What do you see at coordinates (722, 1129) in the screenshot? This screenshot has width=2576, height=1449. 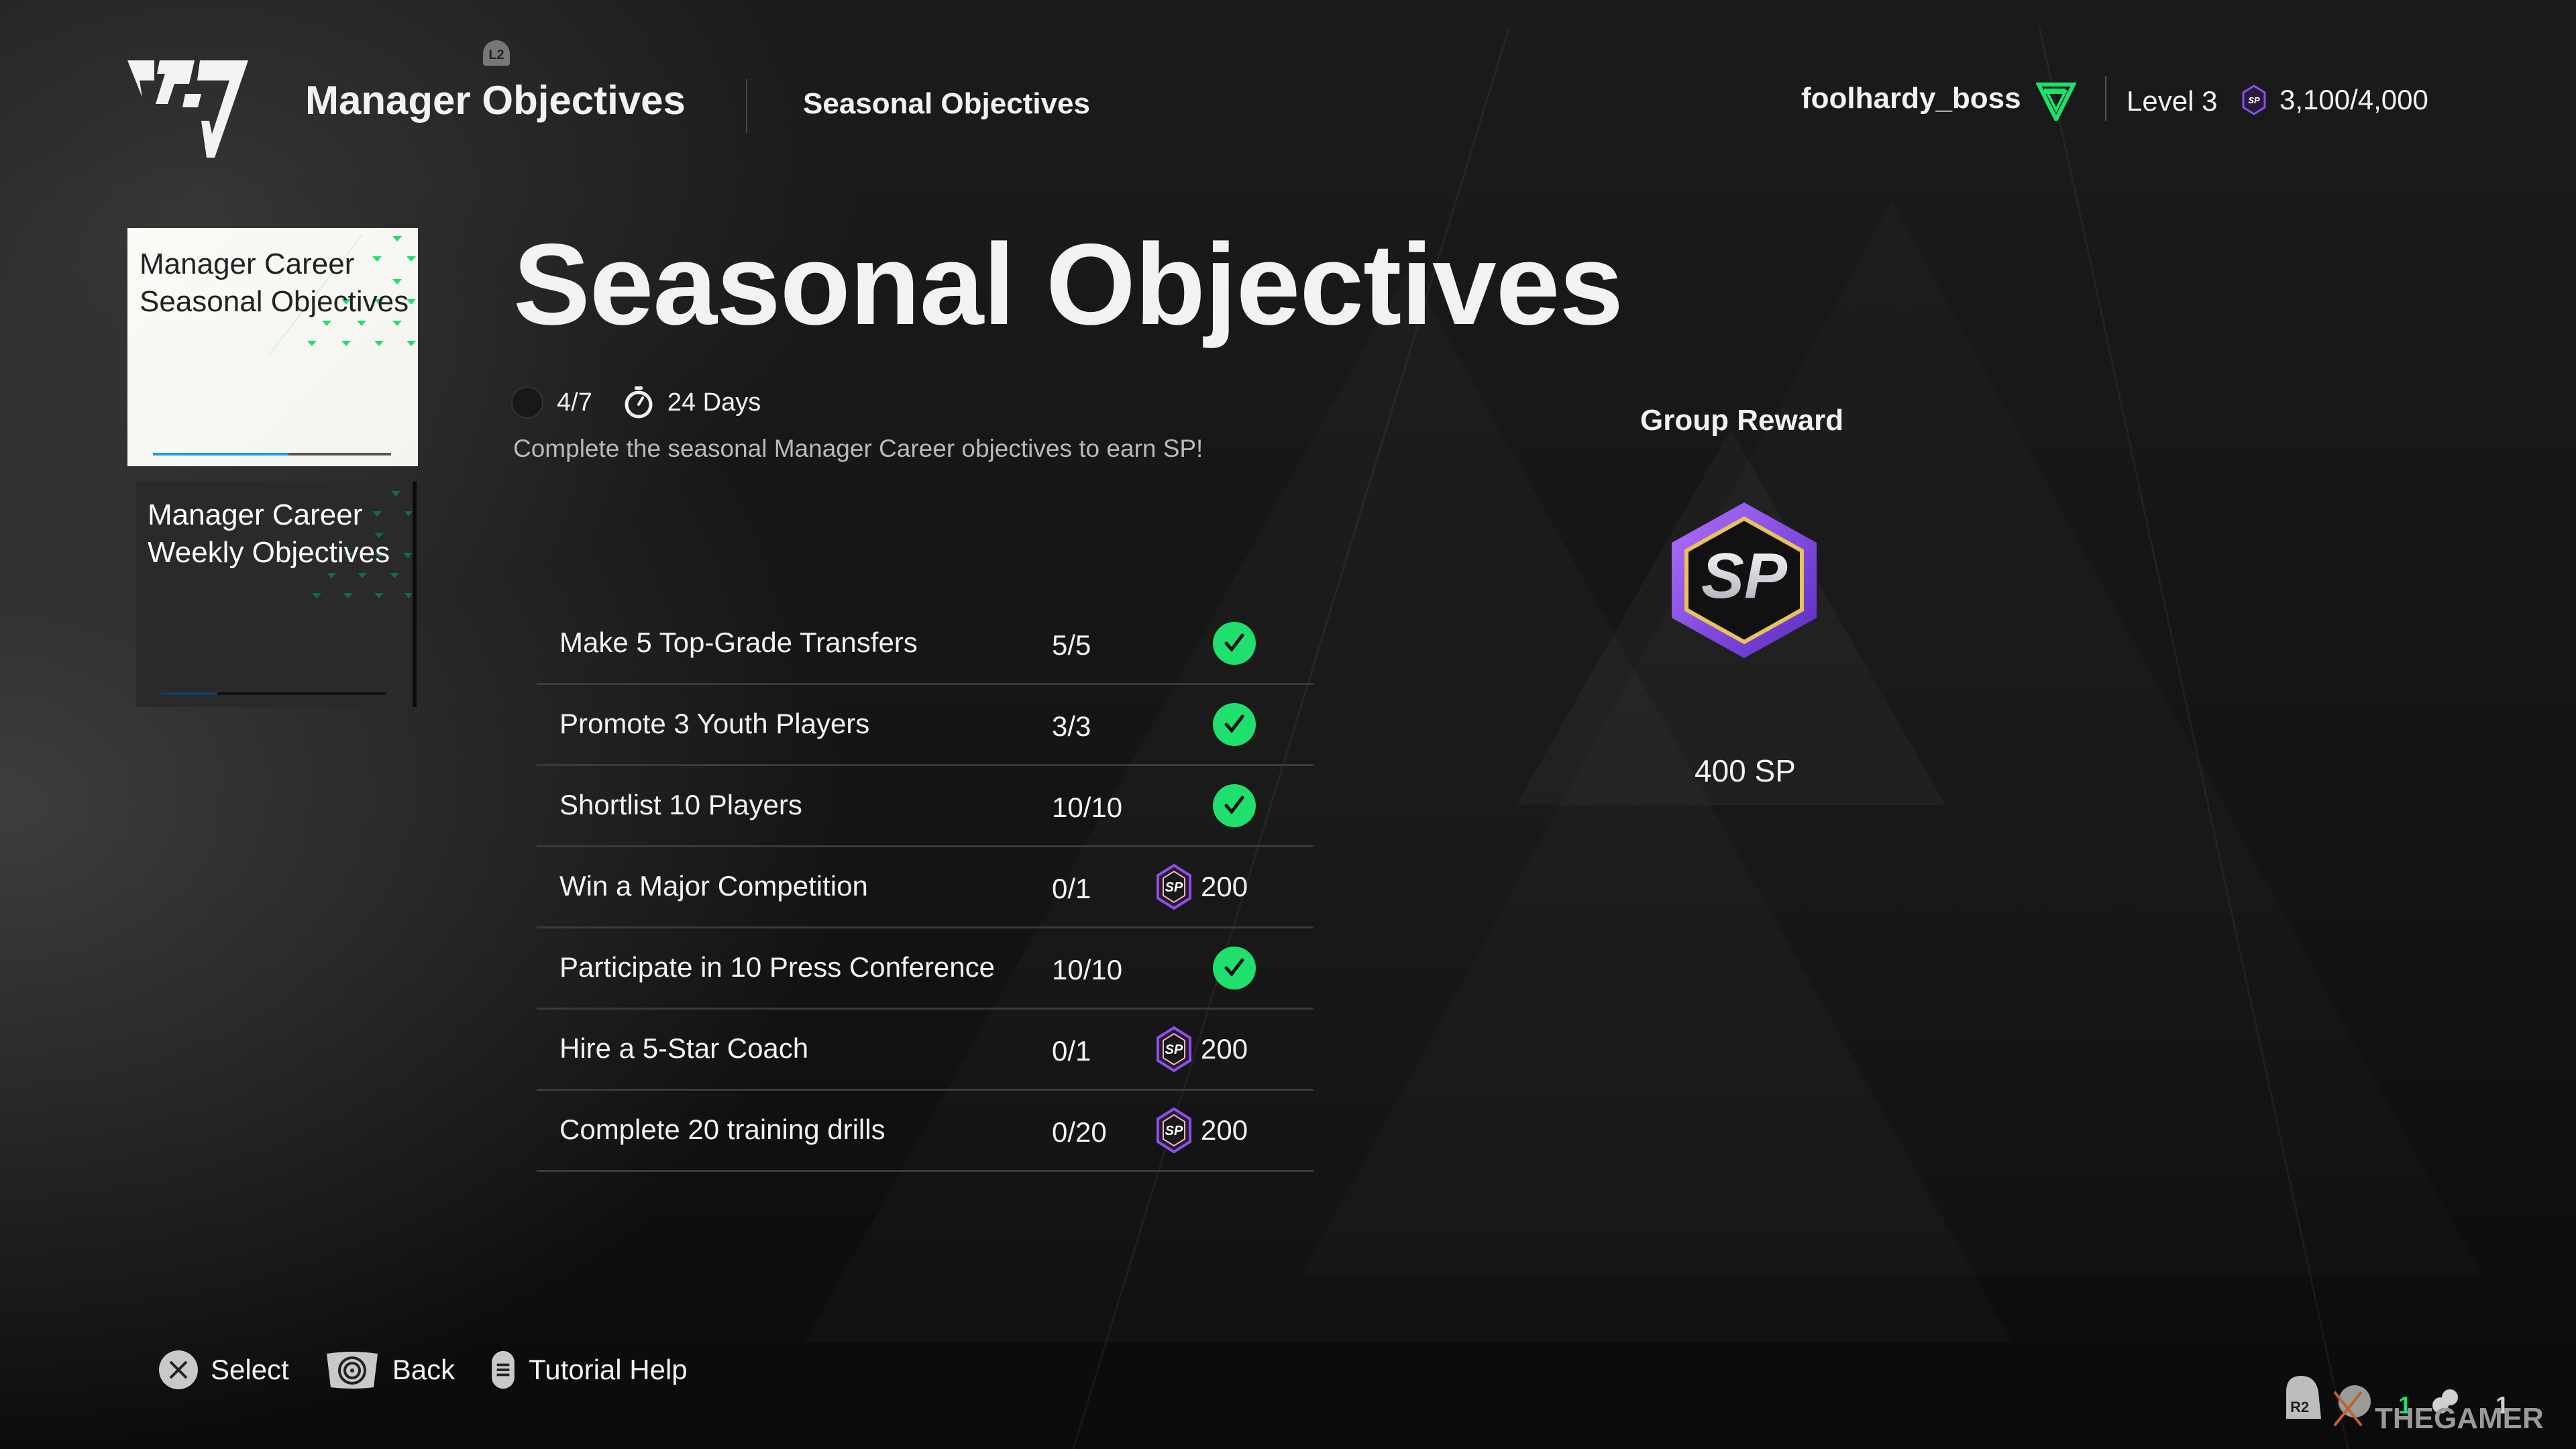 I see `objective-name: Complete 20 training drills` at bounding box center [722, 1129].